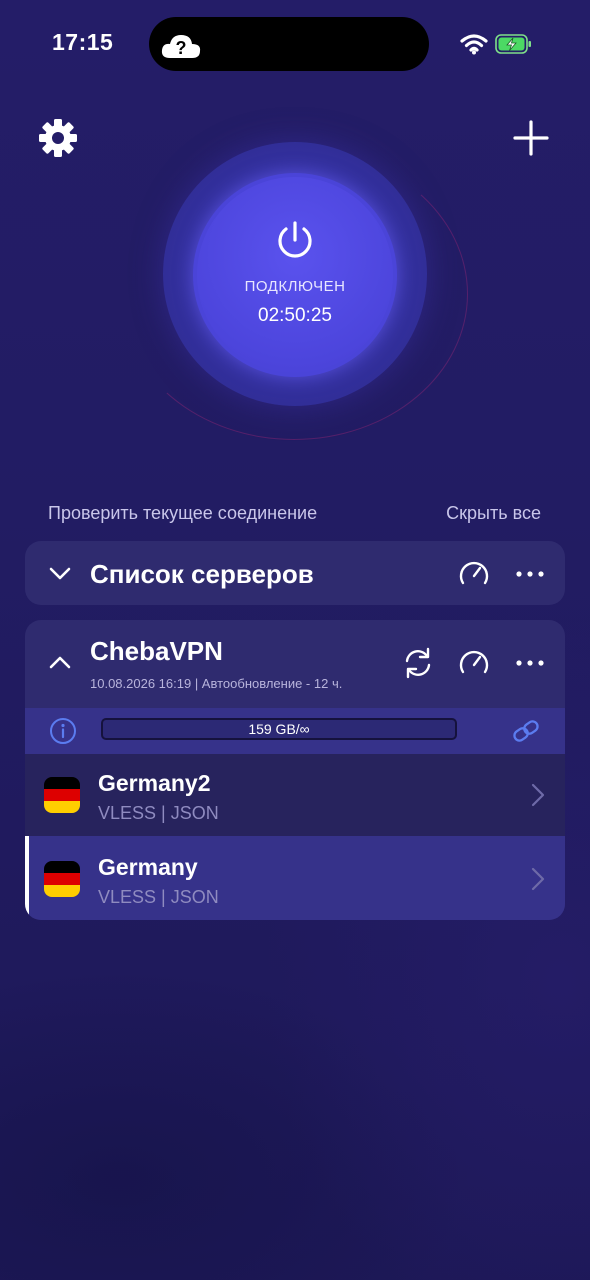 Image resolution: width=590 pixels, height=1280 pixels. What do you see at coordinates (295, 275) in the screenshot?
I see `power-toggle-button` at bounding box center [295, 275].